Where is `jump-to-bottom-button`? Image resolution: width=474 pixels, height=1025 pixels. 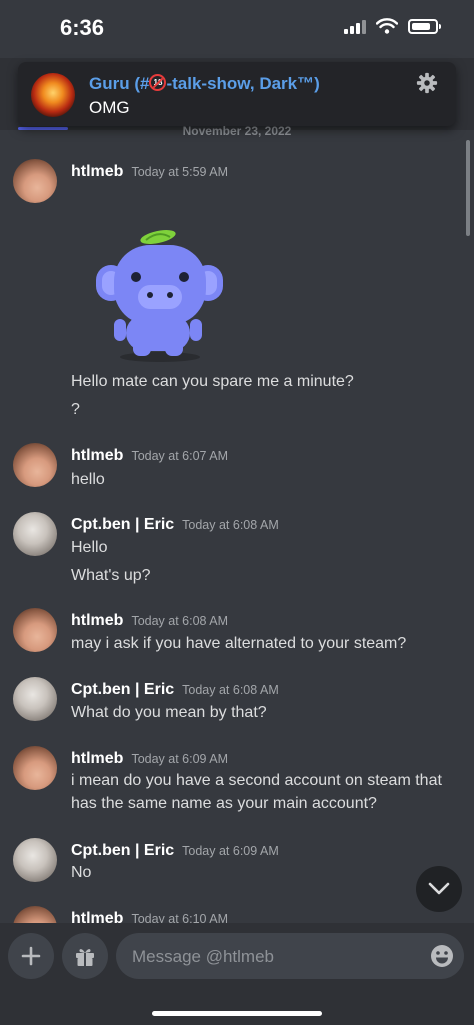 jump-to-bottom-button is located at coordinates (439, 889).